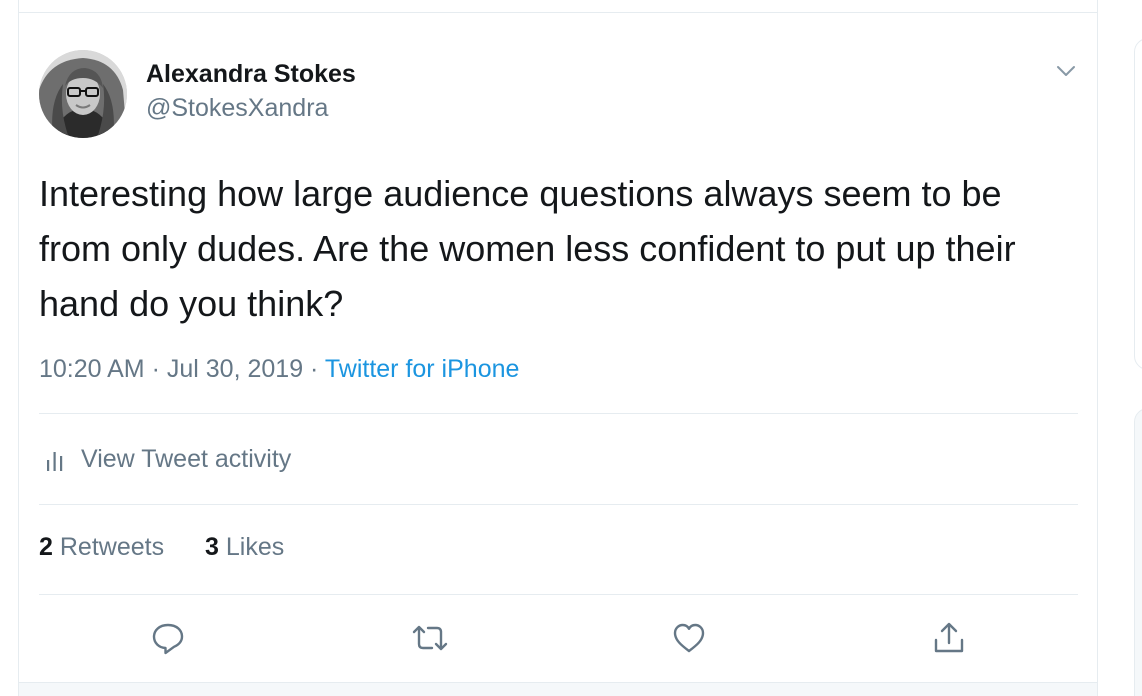 This screenshot has width=1142, height=696. I want to click on likes-stat: 3 Likes, so click(244, 547).